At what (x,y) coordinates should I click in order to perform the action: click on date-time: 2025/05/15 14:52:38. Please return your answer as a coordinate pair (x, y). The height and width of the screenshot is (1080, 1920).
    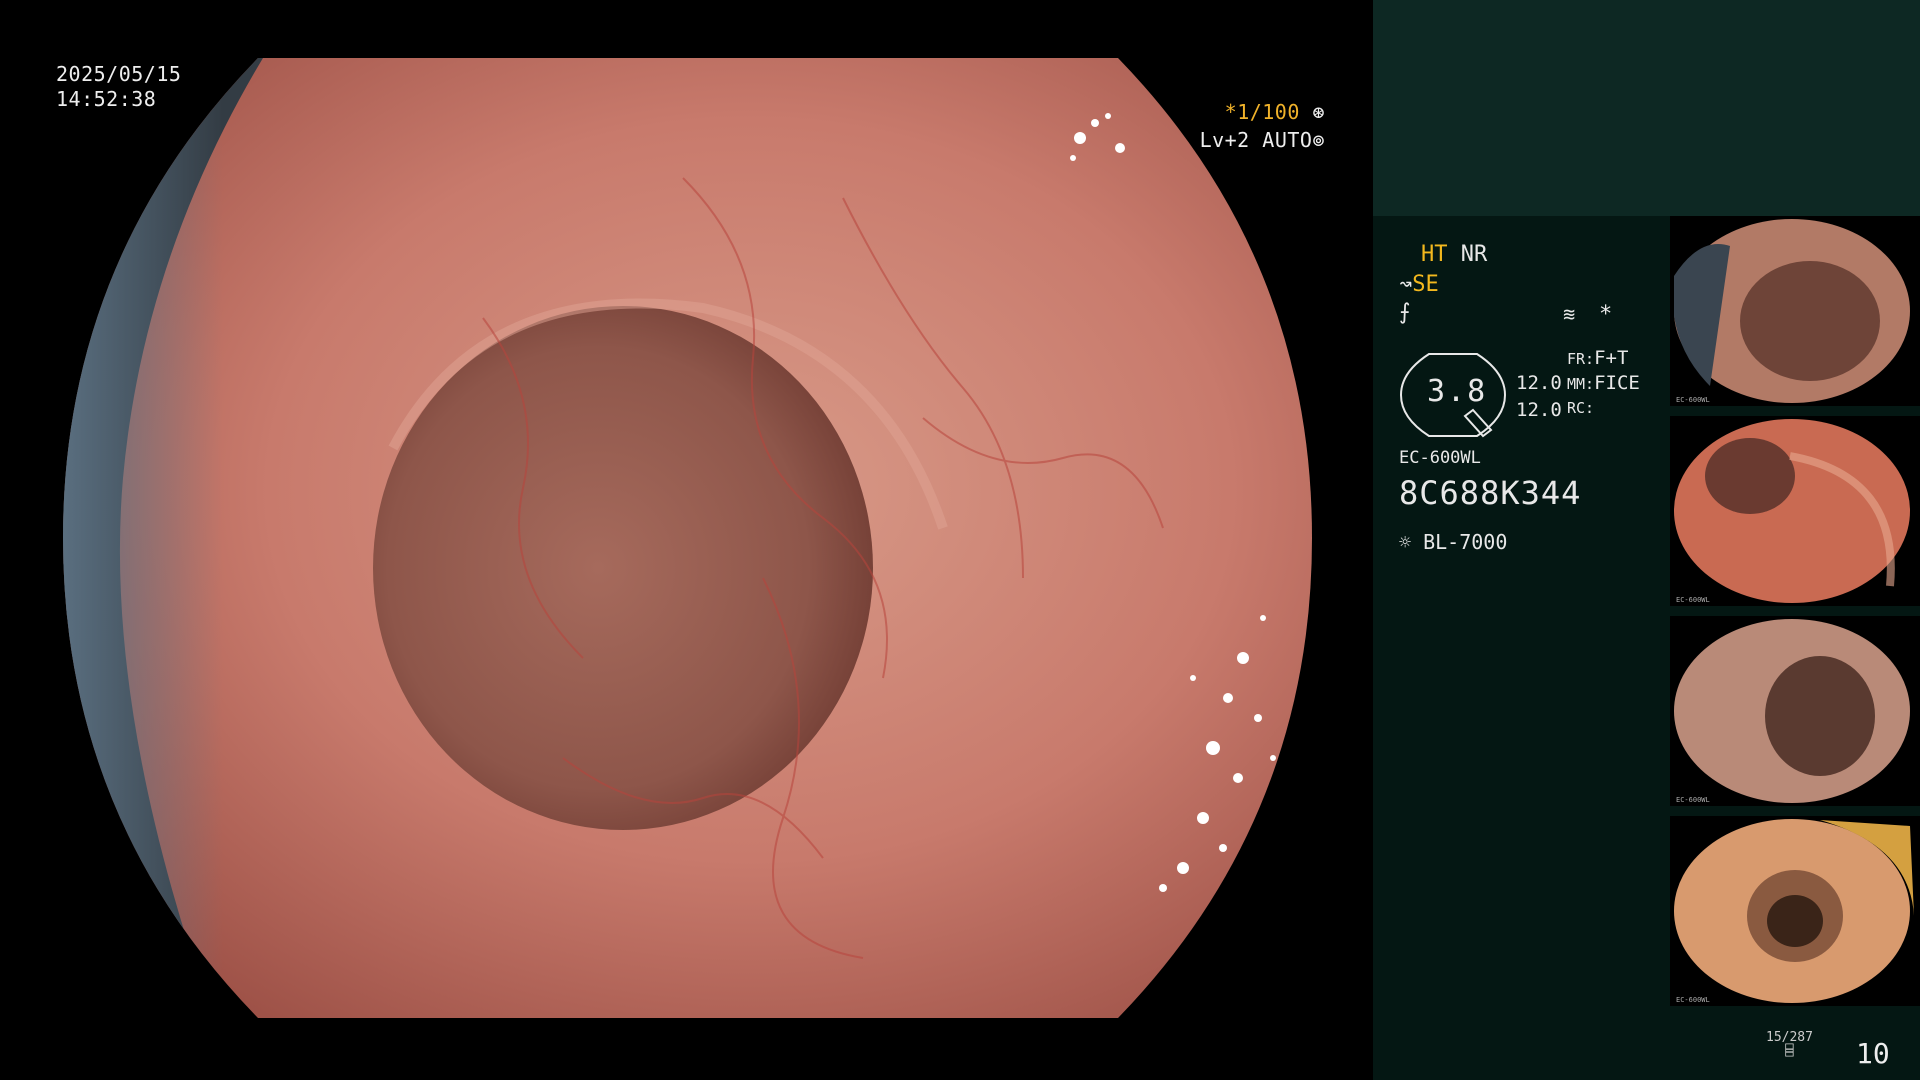
    Looking at the image, I should click on (118, 87).